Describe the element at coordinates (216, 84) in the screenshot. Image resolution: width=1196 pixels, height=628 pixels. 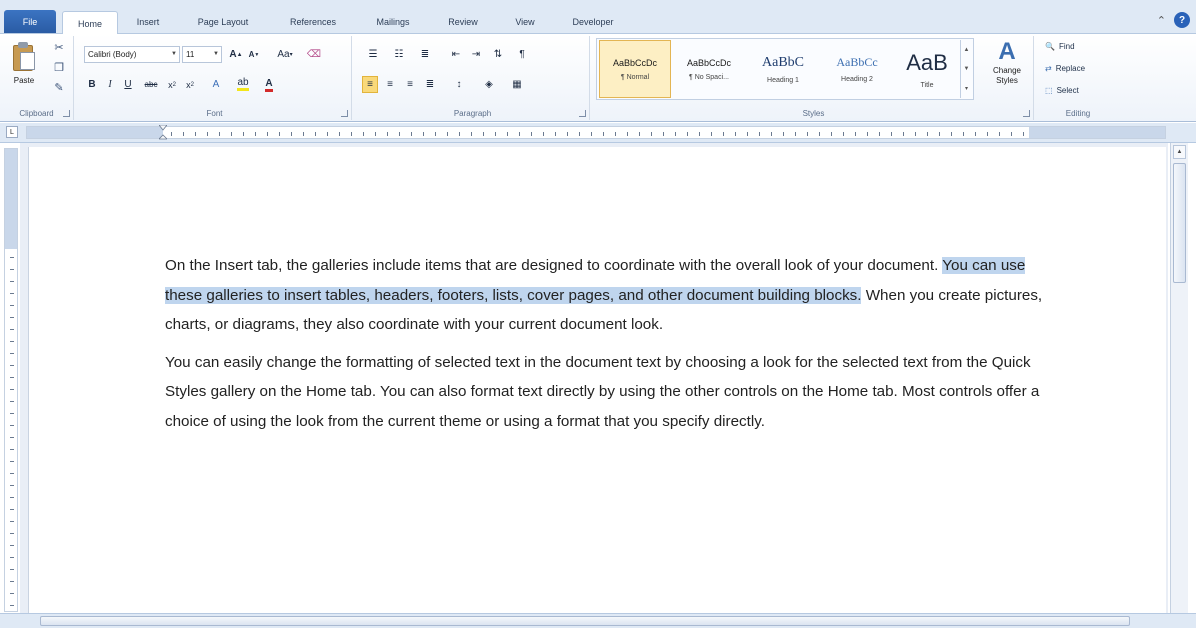
I see `text-effects-icon: A` at that location.